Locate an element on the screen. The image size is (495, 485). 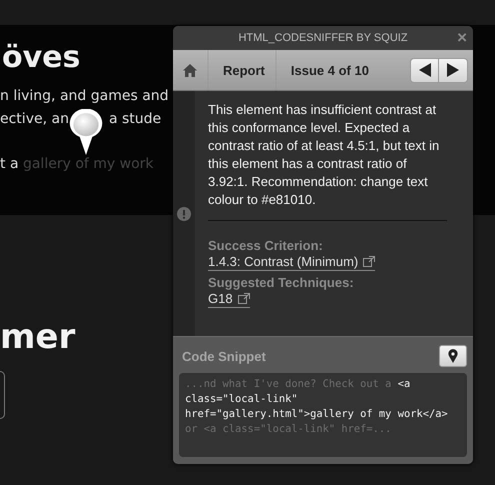
reference-link: G18 is located at coordinates (229, 299).